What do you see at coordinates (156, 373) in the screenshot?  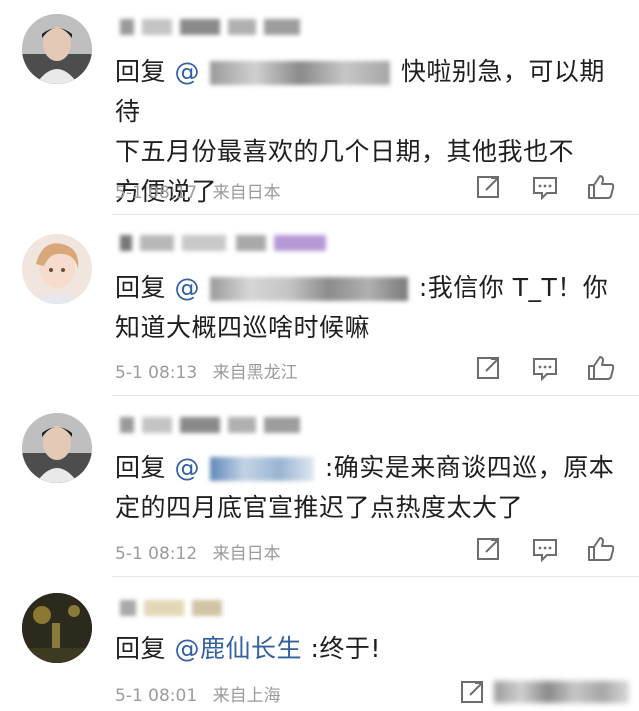 I see `comment-time: 5-1 08:13` at bounding box center [156, 373].